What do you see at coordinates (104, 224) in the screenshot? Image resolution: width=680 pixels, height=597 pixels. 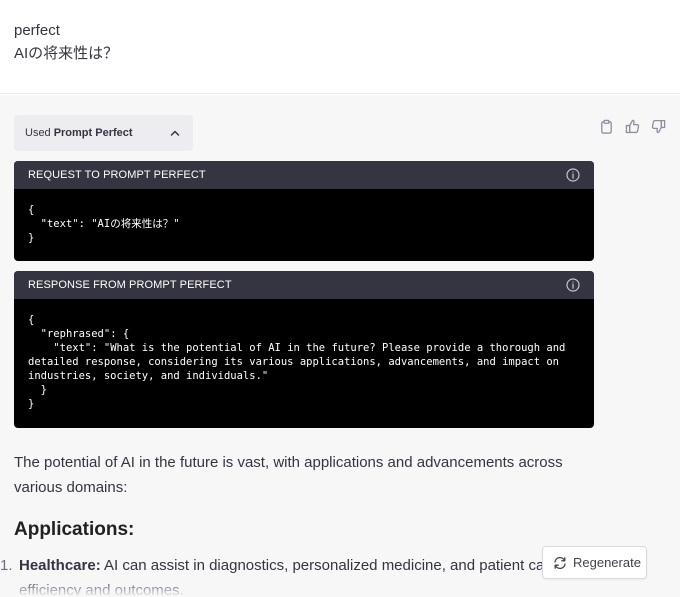 I see `request-code: { "text": "AIの将来性は？" }` at bounding box center [104, 224].